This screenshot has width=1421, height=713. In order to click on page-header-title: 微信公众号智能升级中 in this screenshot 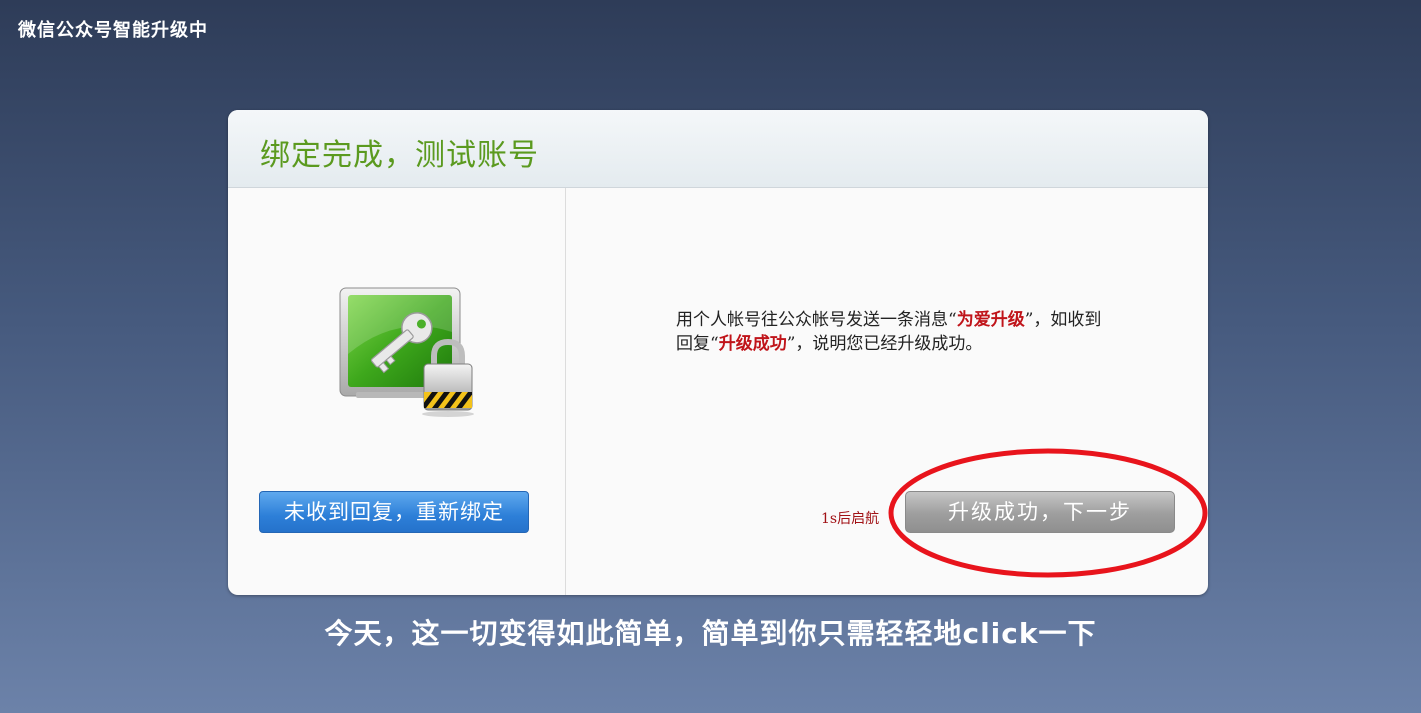, I will do `click(113, 30)`.